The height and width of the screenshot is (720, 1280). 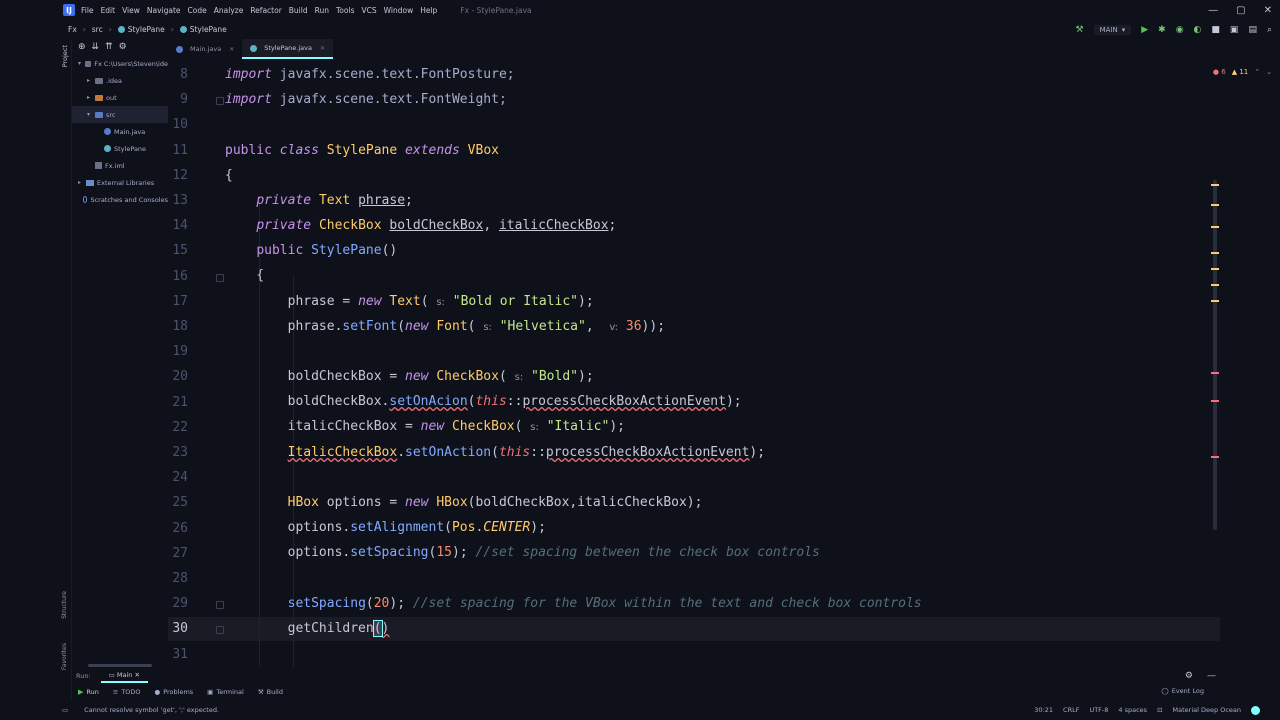 I want to click on line-number: 13, so click(x=178, y=200).